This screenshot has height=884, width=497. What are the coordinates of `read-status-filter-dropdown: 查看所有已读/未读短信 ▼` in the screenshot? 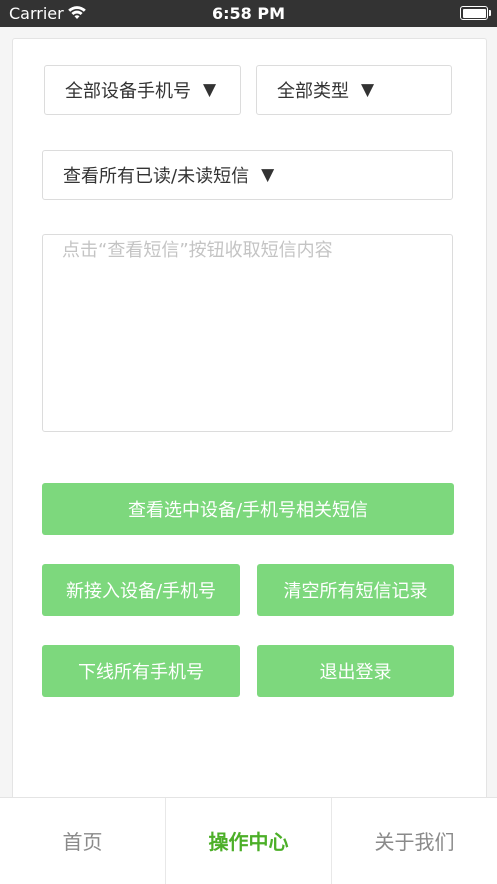 It's located at (247, 175).